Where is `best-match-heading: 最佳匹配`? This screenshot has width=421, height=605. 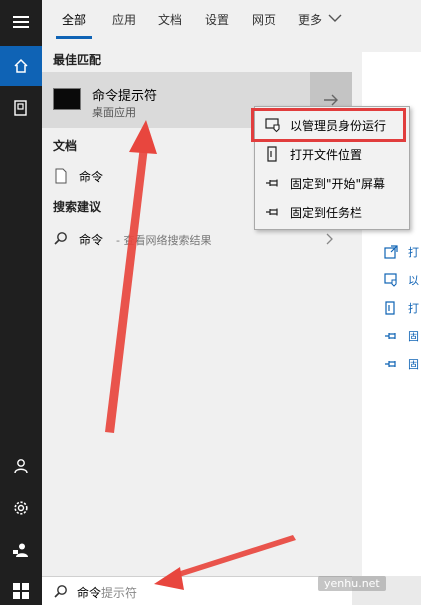
best-match-heading: 最佳匹配 is located at coordinates (77, 60).